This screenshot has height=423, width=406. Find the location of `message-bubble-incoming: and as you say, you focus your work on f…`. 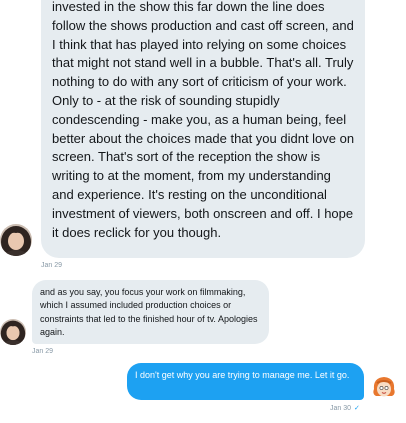

message-bubble-incoming: and as you say, you focus your work on f… is located at coordinates (150, 312).